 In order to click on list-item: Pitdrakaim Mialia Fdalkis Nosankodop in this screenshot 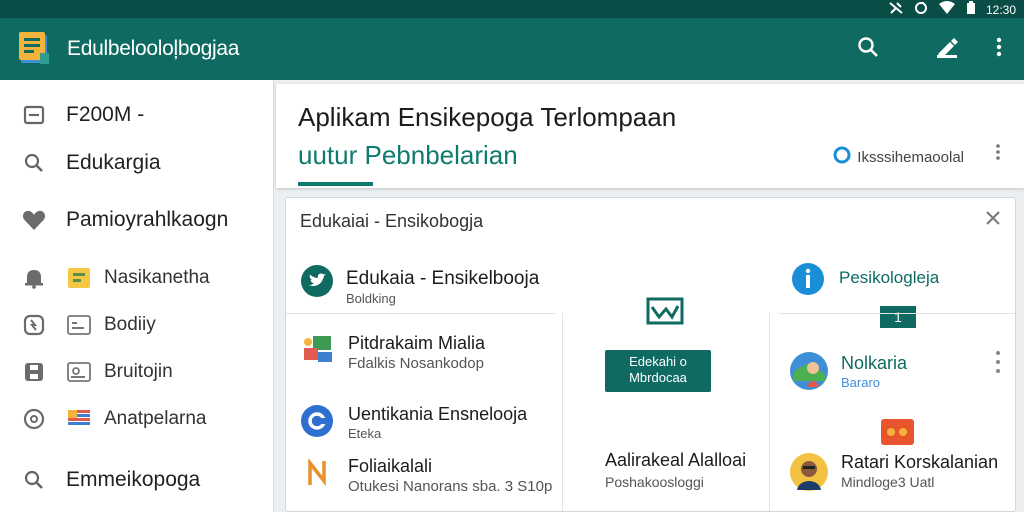, I will do `click(430, 355)`.